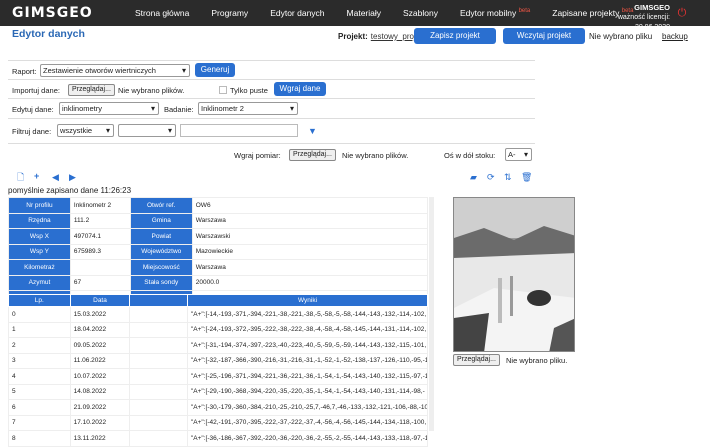 Image resolution: width=710 pixels, height=447 pixels. I want to click on info-key: Kilometraż, so click(39, 267).